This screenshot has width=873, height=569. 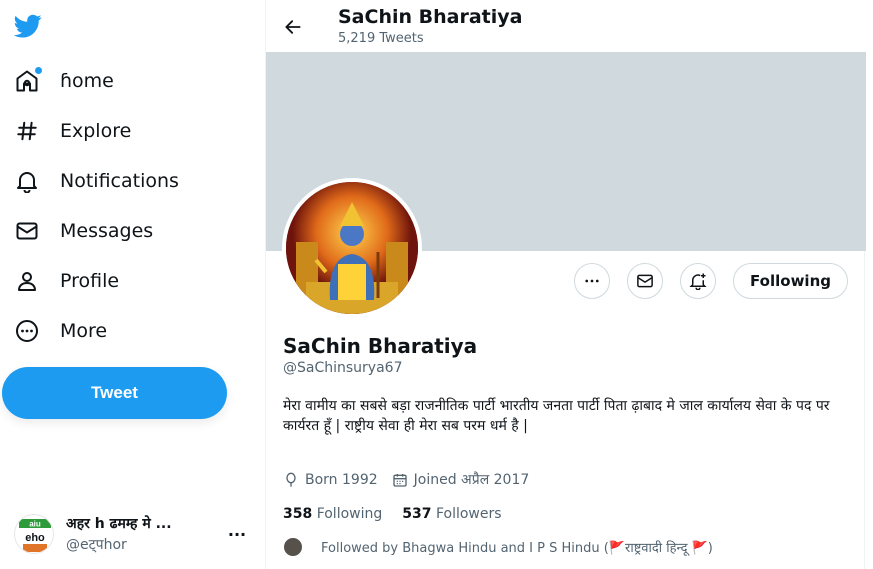 I want to click on followers-count: 537, so click(x=417, y=514).